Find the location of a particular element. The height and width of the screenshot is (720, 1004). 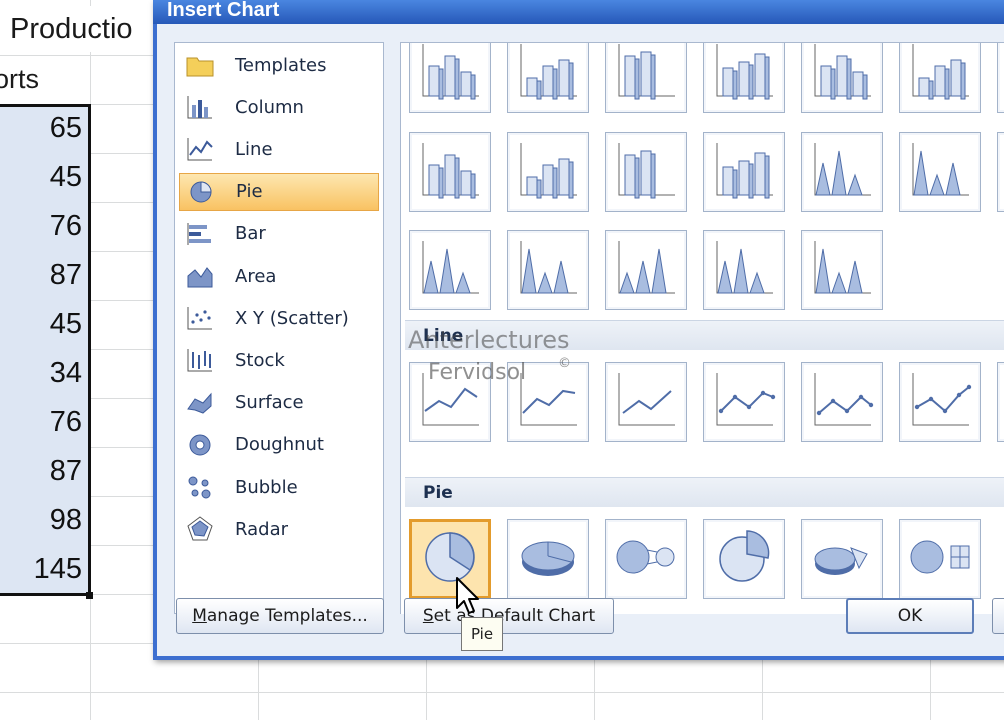

category-item-templates: Templates is located at coordinates (279, 65).